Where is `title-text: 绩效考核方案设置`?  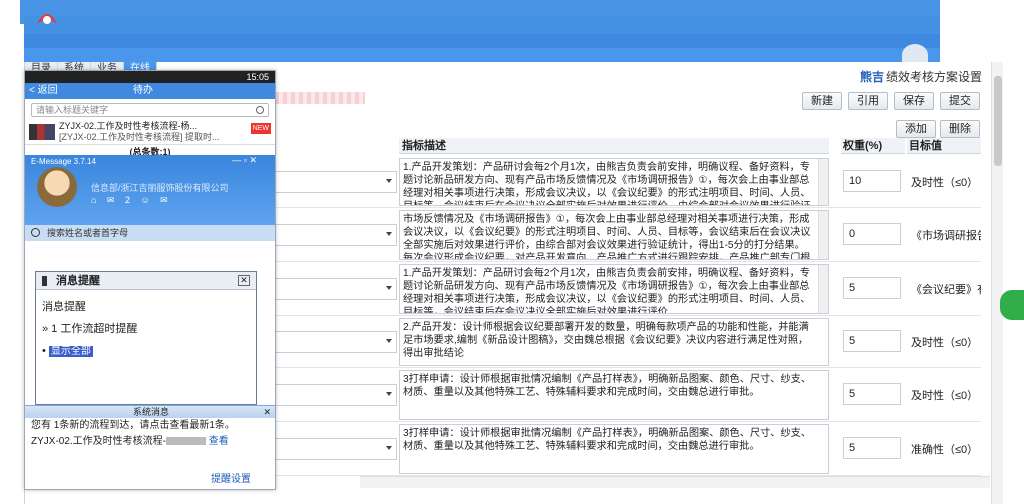
title-text: 绩效考核方案设置 is located at coordinates (933, 77).